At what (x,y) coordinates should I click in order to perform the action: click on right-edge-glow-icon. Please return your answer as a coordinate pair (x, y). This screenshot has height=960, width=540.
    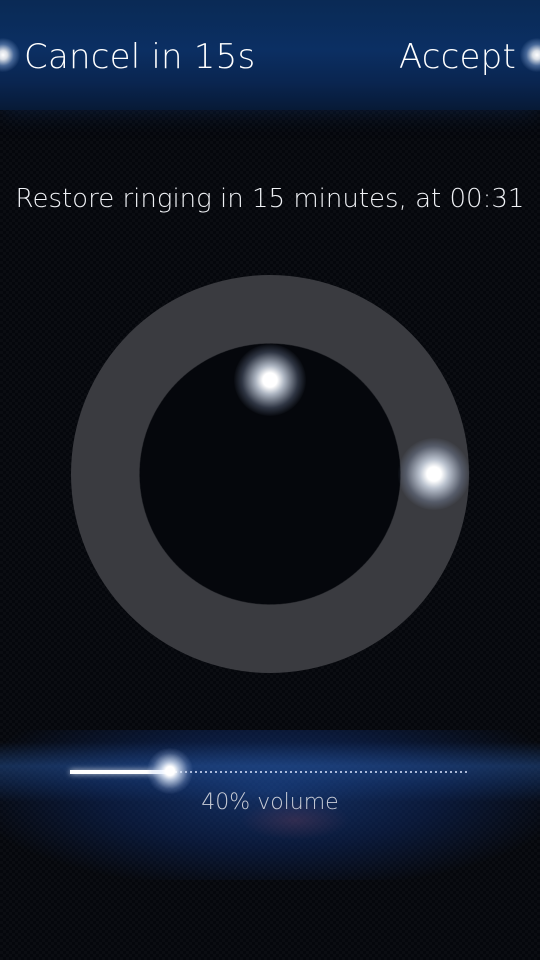
    Looking at the image, I should click on (530, 55).